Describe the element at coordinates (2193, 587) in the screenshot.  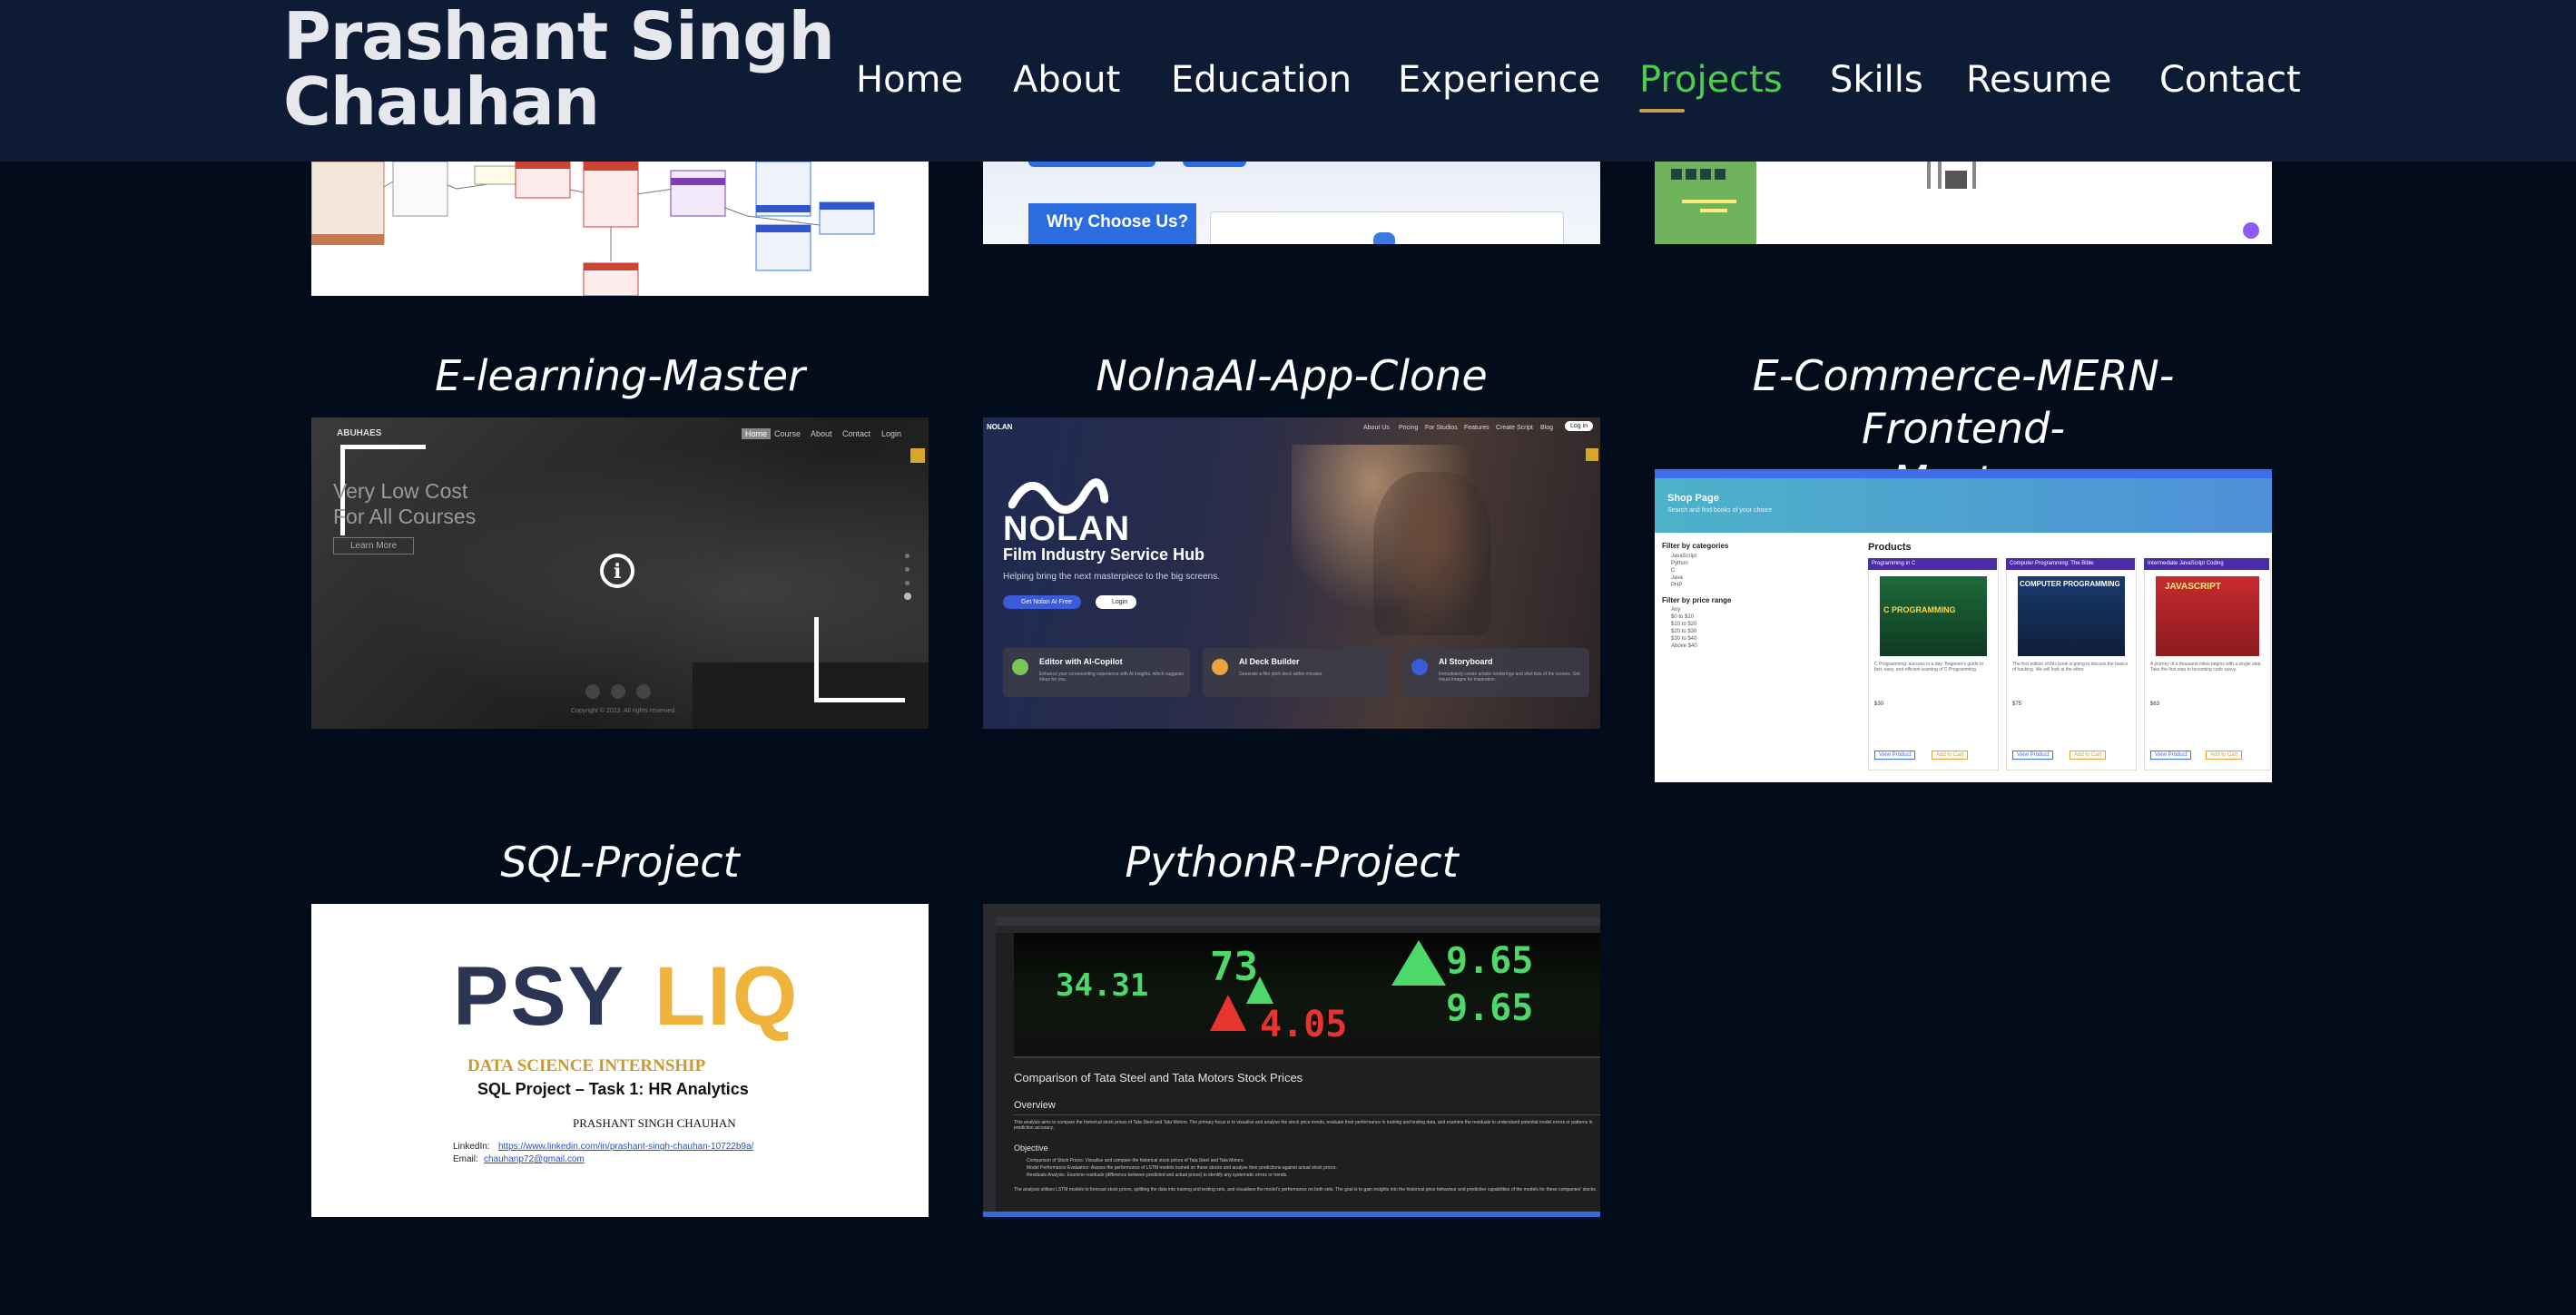
I see `book-cover-title: JAVASCRIPT` at that location.